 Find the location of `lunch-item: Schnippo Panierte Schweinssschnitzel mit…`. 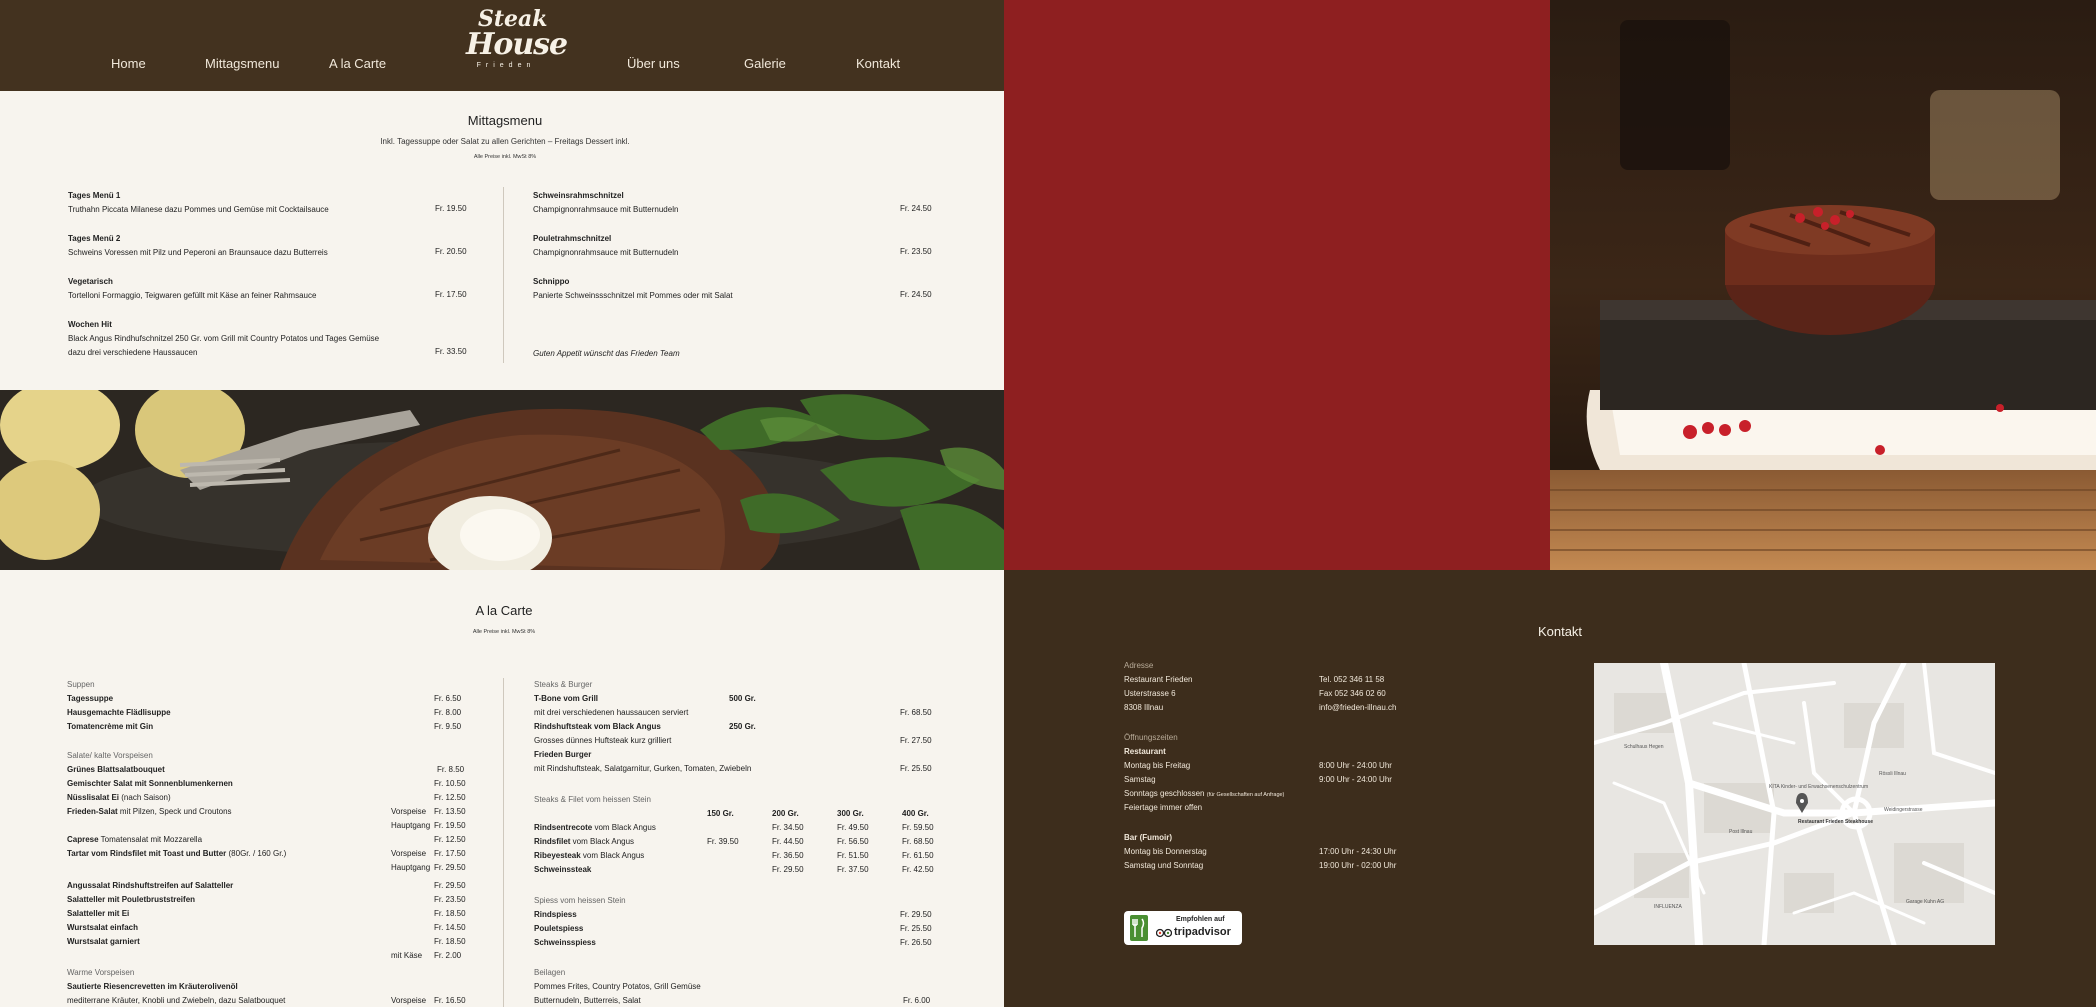

lunch-item: Schnippo Panierte Schweinssschnitzel mit… is located at coordinates (633, 289).